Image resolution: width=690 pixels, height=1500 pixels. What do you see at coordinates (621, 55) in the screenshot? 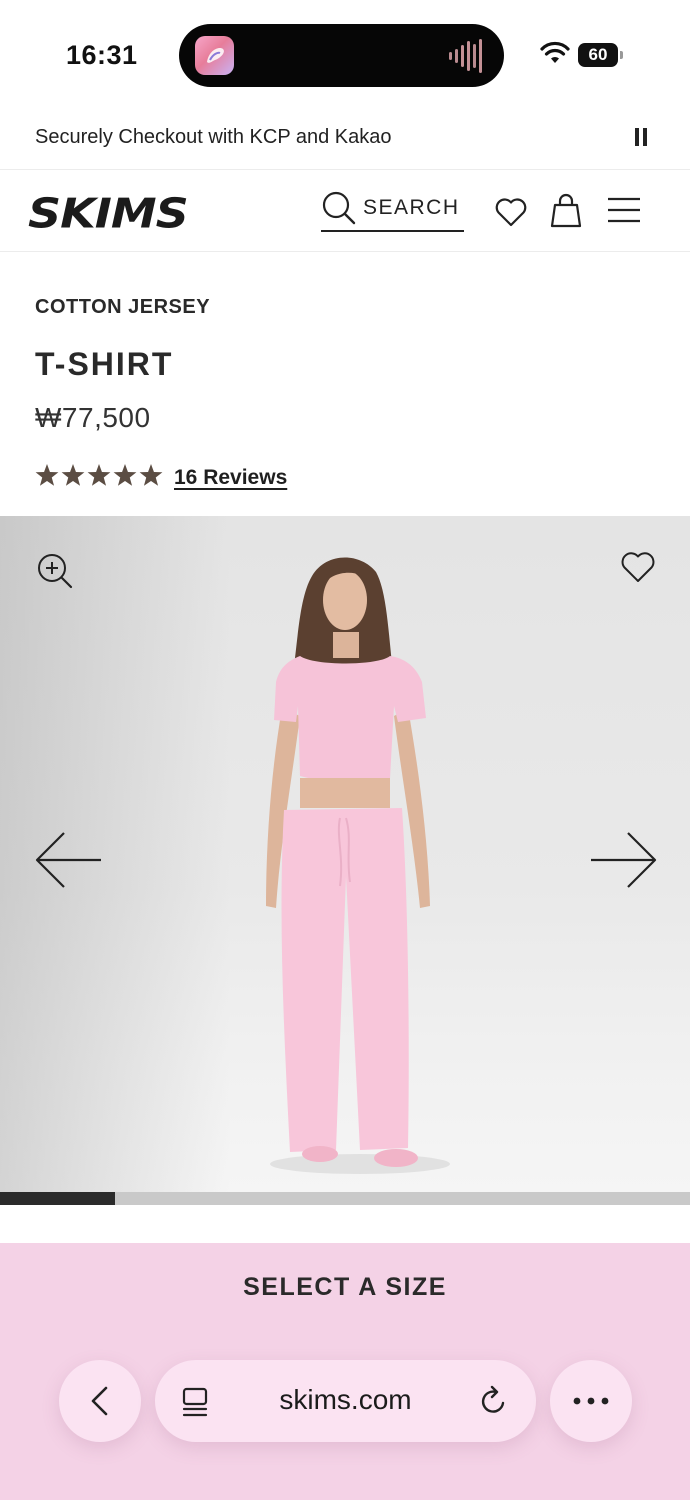
I see `battery-cap` at bounding box center [621, 55].